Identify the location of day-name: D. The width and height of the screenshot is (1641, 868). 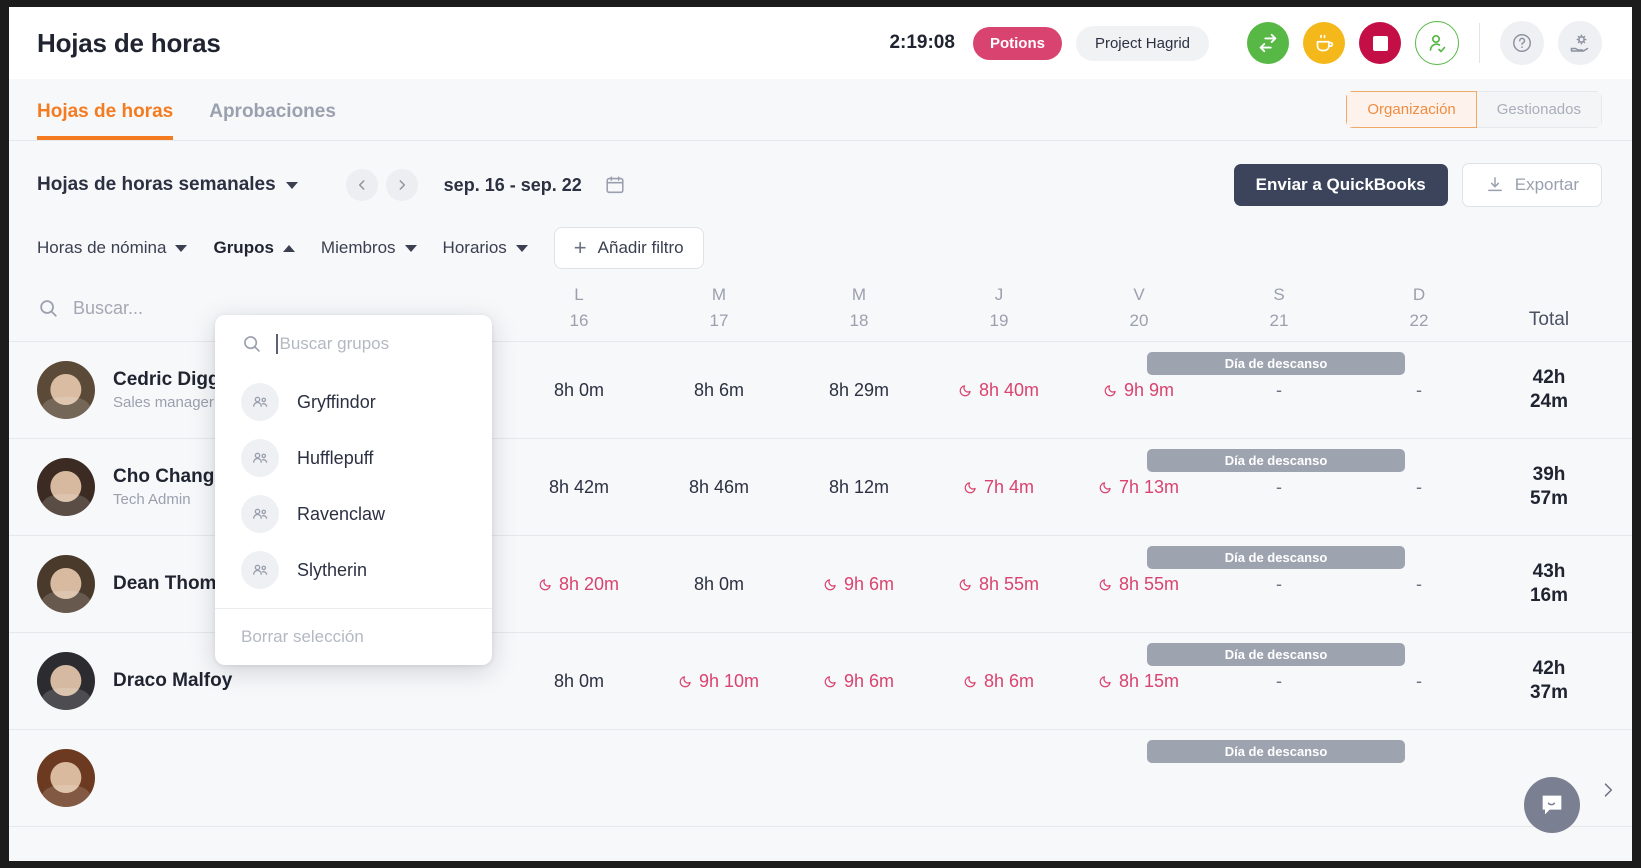
(1419, 294).